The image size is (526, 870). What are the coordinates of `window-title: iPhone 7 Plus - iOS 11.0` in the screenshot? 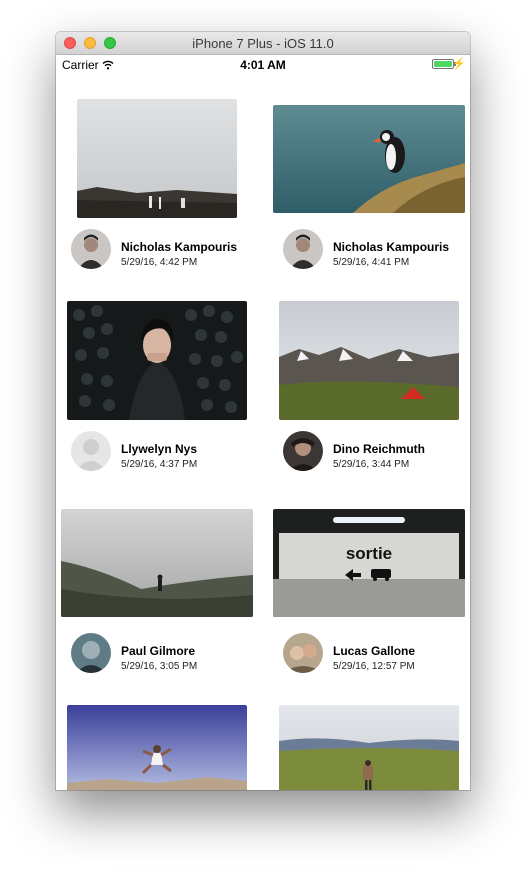 It's located at (263, 43).